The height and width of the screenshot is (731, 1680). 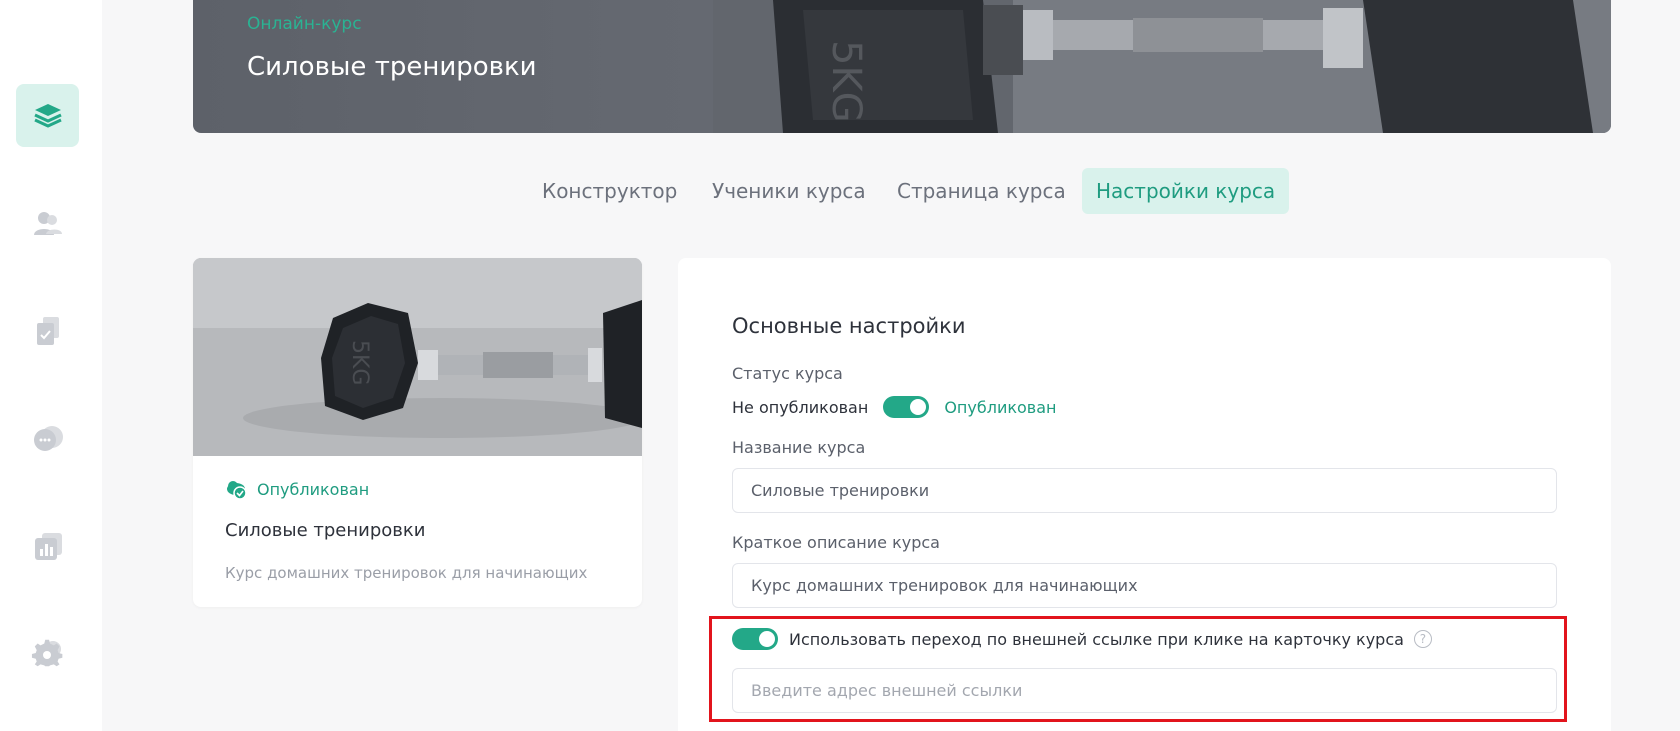 I want to click on card-description: Курс домашних тренировок для начинающих, so click(x=406, y=573).